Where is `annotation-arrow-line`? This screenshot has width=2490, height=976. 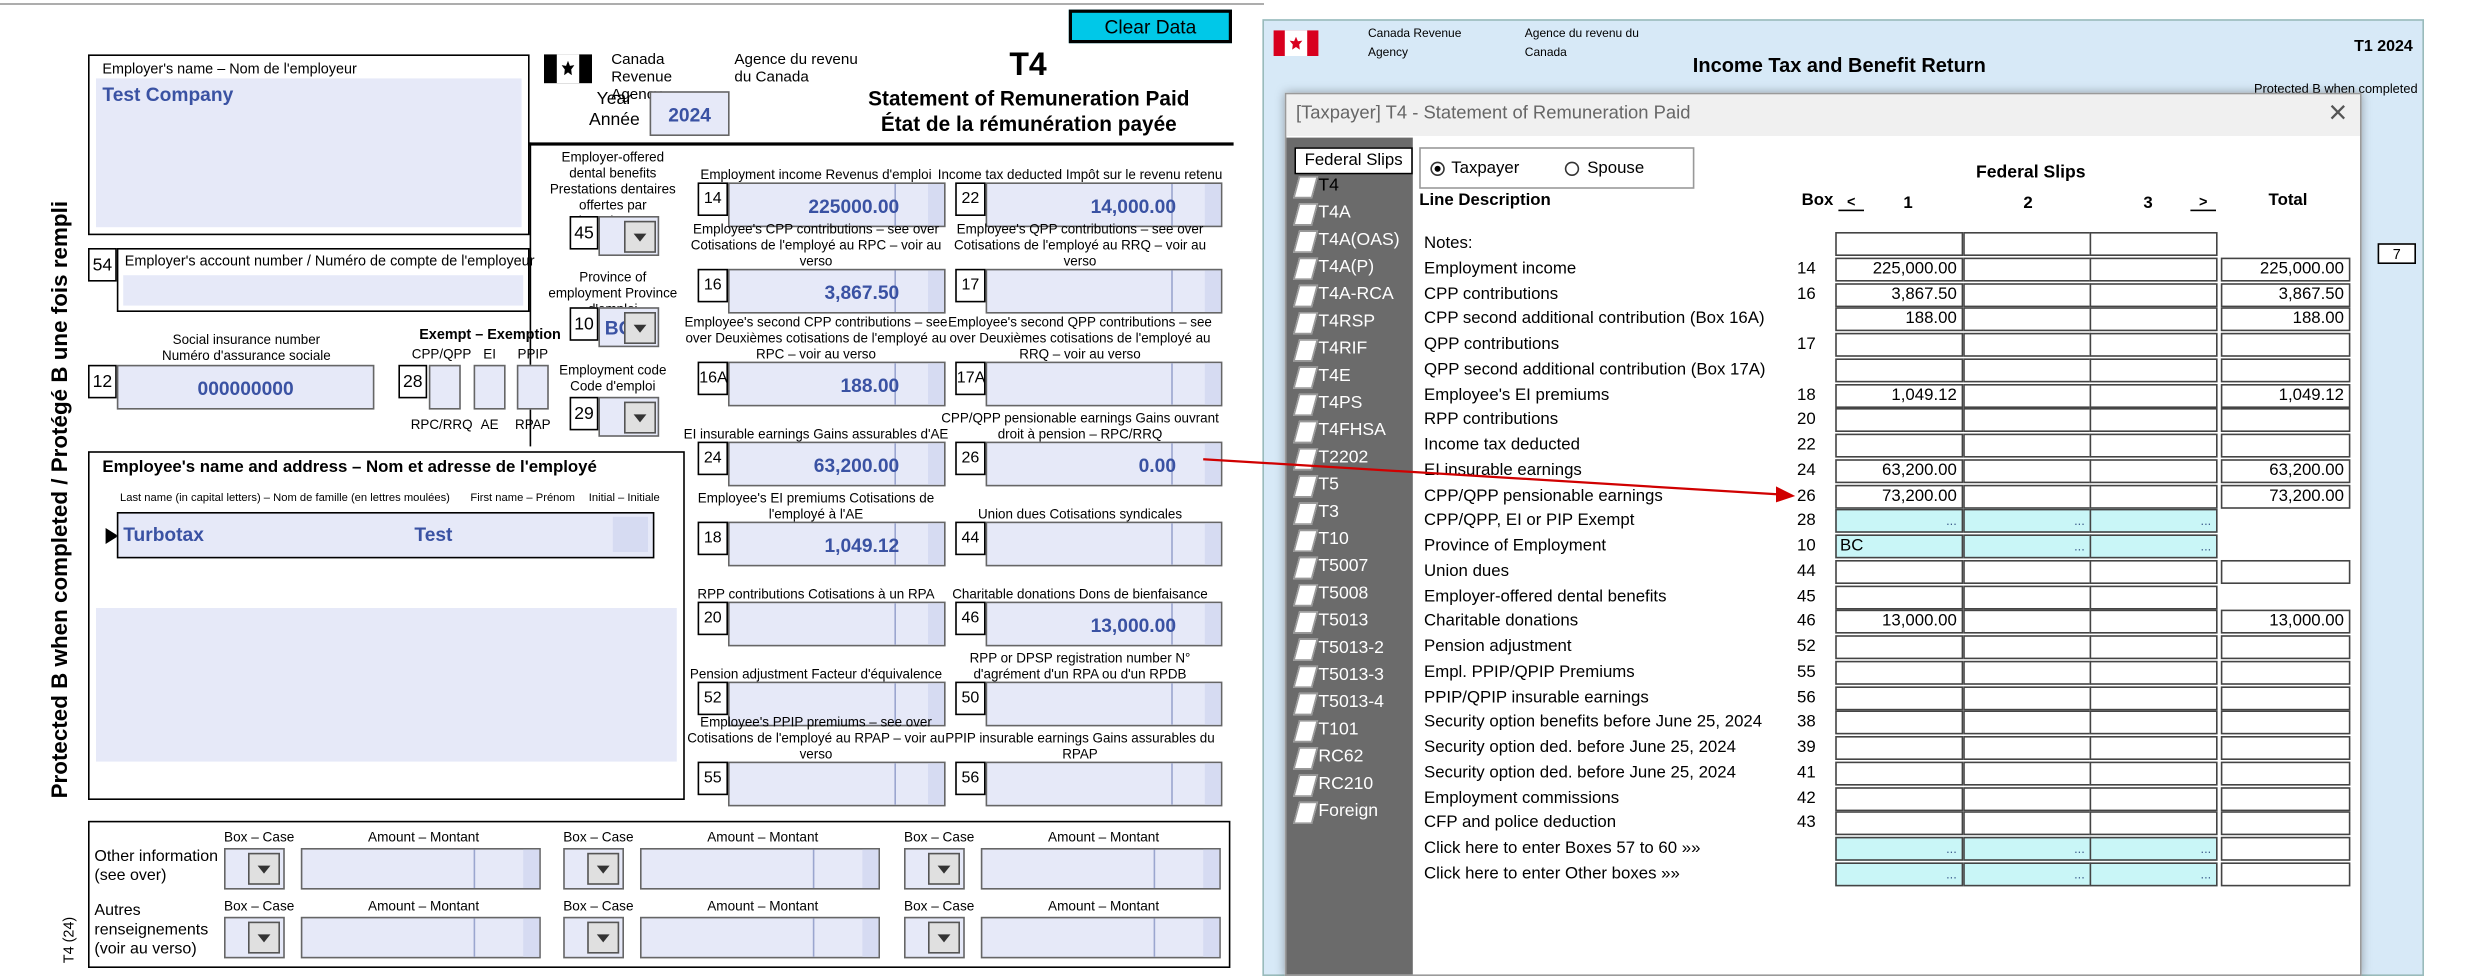
annotation-arrow-line is located at coordinates (1491, 477).